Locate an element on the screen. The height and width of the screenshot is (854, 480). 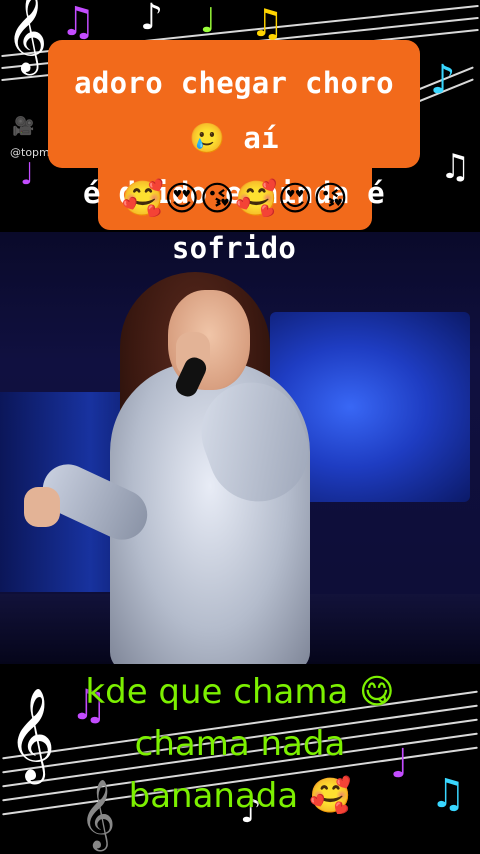
treble-clef-icon: 𝄞 is located at coordinates (27, 36).